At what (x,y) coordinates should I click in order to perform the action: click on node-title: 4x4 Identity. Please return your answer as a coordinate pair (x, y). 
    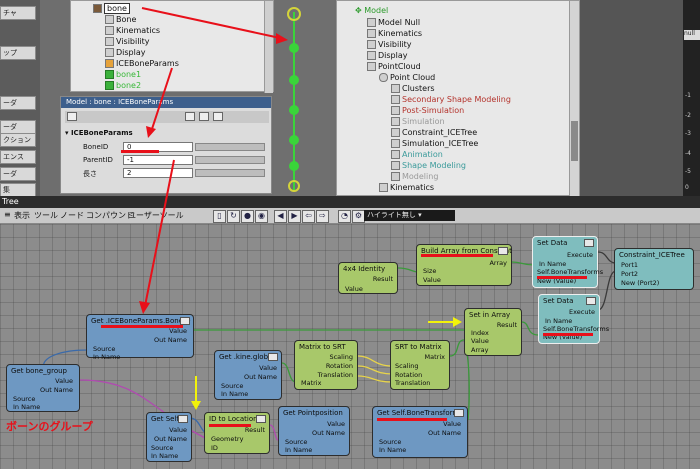
    Looking at the image, I should click on (364, 269).